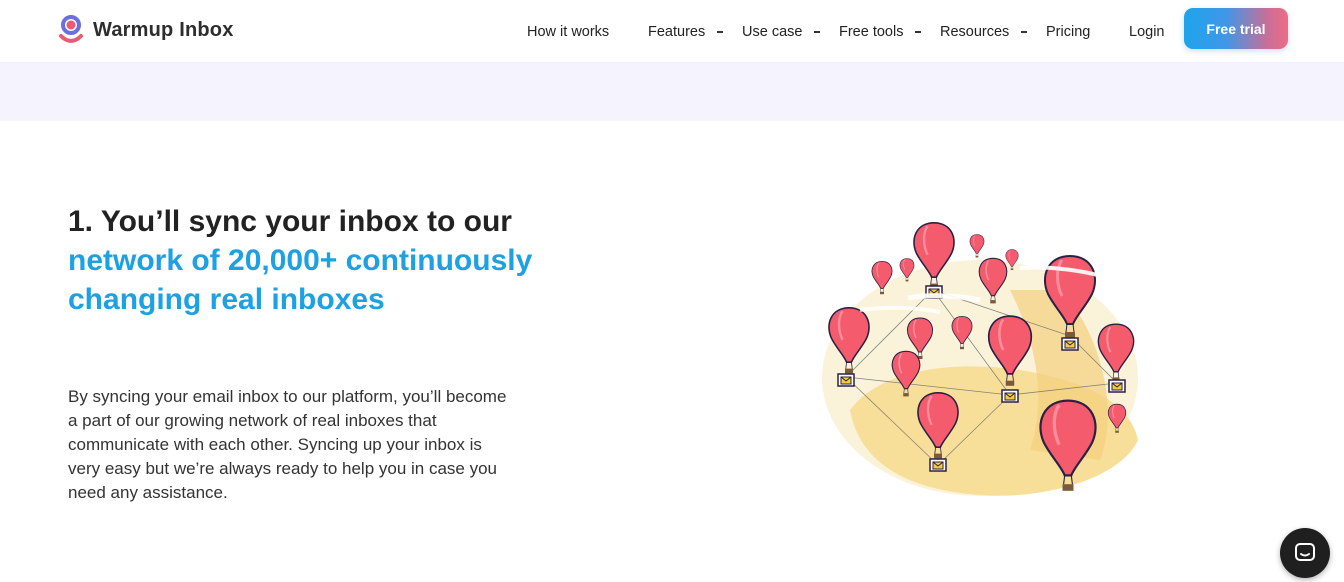 The width and height of the screenshot is (1344, 582). What do you see at coordinates (1146, 32) in the screenshot?
I see `login-link: Login` at bounding box center [1146, 32].